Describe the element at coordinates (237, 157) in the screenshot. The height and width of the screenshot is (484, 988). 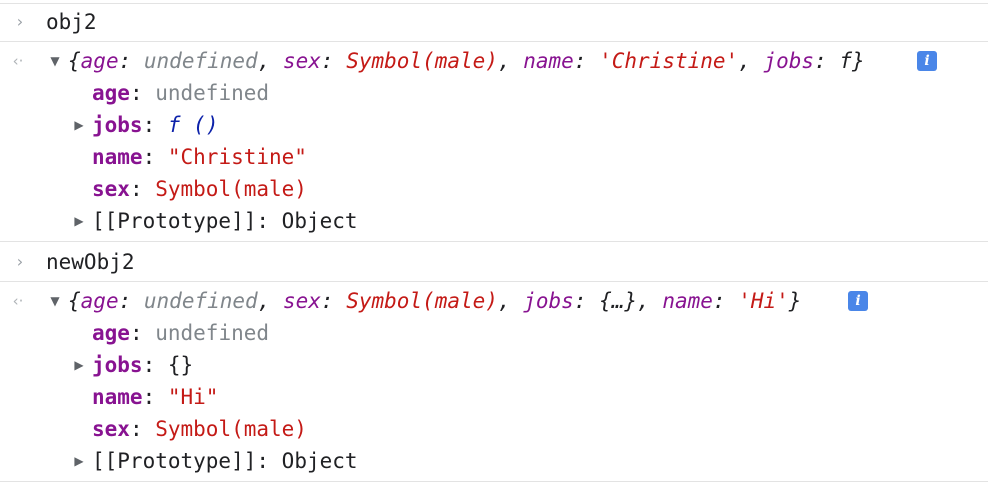
I see `property-value: "Christine"` at that location.